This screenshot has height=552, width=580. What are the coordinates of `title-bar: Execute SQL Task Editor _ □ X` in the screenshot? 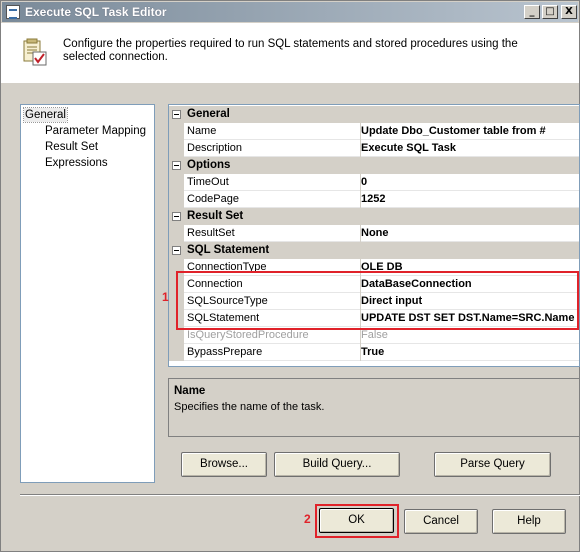 It's located at (290, 12).